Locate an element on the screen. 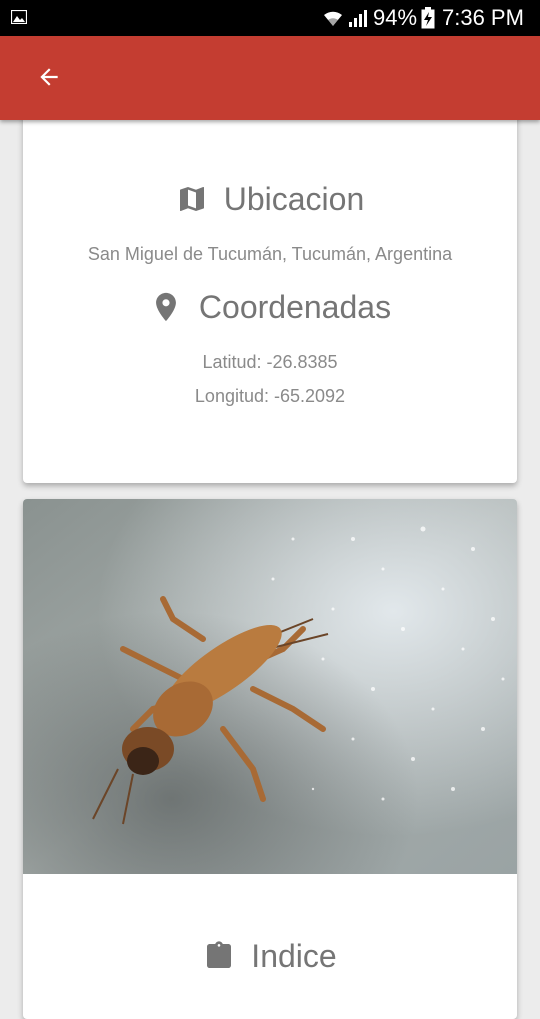 The width and height of the screenshot is (540, 1019). clock: 7:36 PM is located at coordinates (483, 17).